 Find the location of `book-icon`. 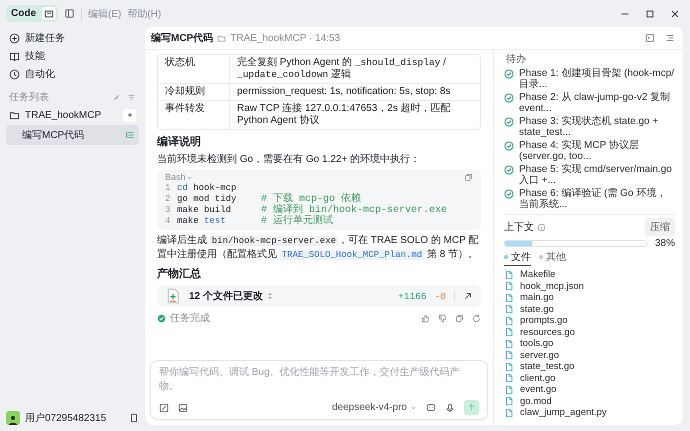

book-icon is located at coordinates (14, 56).